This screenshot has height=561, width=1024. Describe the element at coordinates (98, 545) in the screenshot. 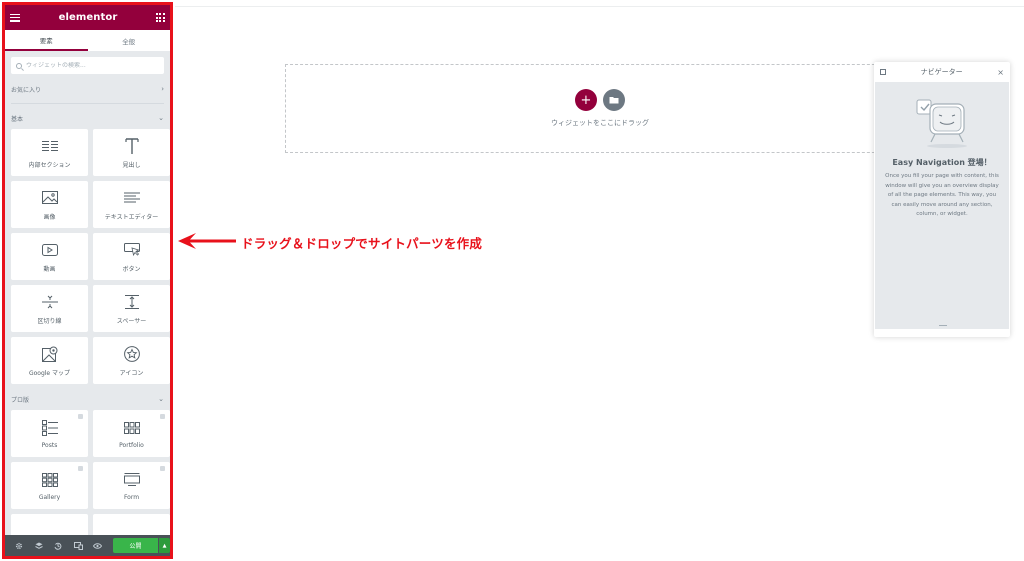

I see `preview-icon` at that location.